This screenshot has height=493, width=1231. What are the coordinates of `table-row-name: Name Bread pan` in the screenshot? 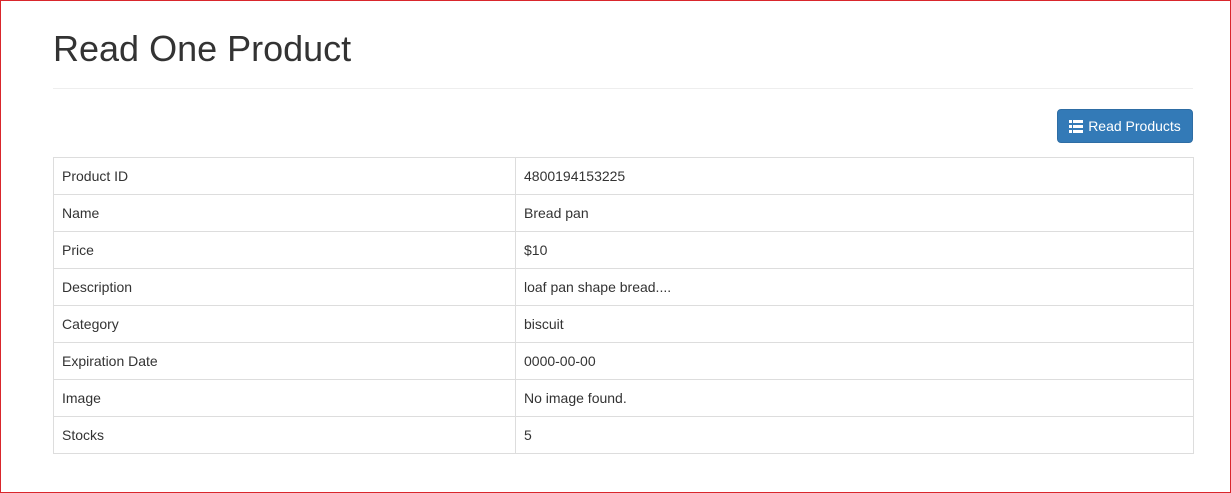 It's located at (623, 213).